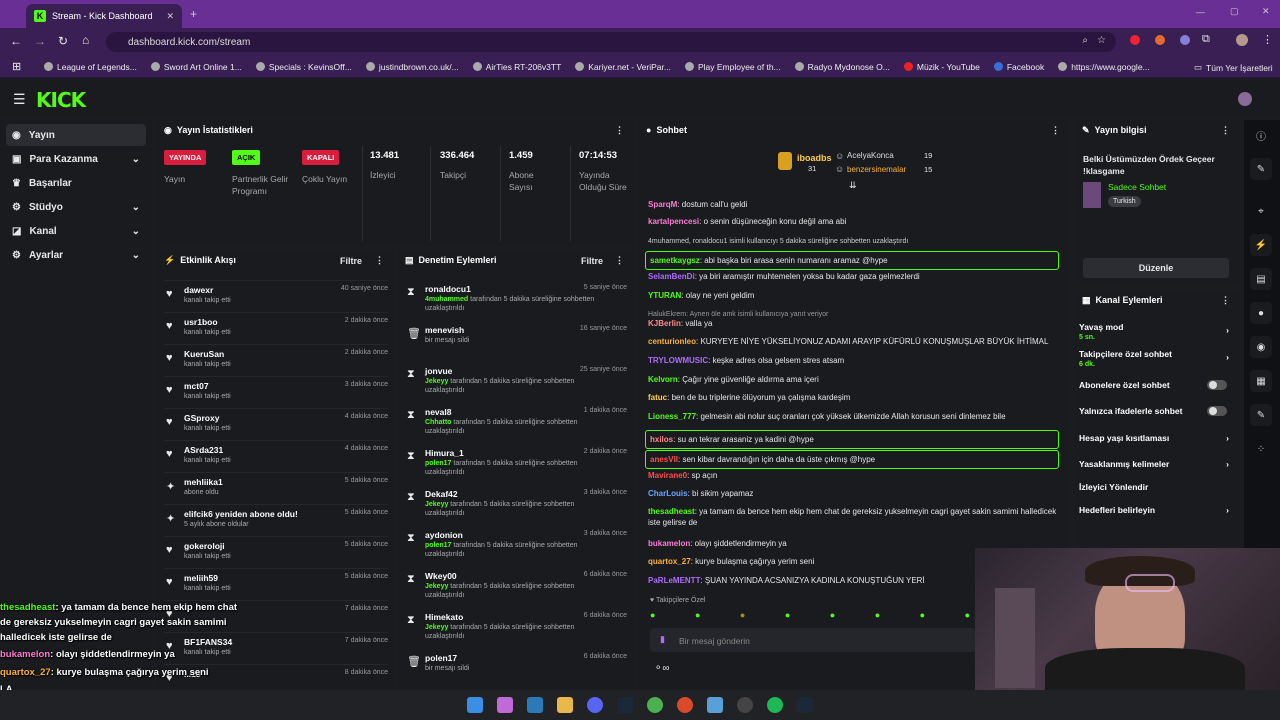 Image resolution: width=1280 pixels, height=720 pixels. What do you see at coordinates (104, 16) in the screenshot?
I see `browser-tab: K Stream - Kick Dashboard ✕` at bounding box center [104, 16].